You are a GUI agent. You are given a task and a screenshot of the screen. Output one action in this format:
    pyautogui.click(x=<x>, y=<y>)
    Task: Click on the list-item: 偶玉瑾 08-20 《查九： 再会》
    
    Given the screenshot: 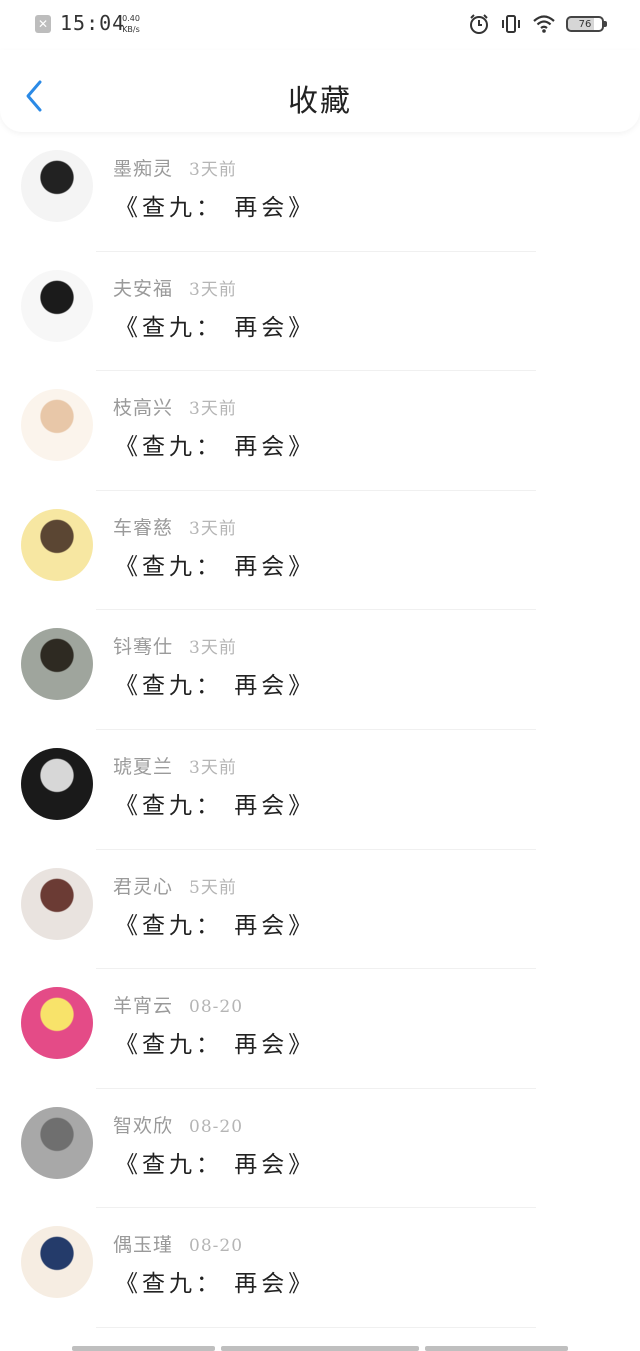 What is the action you would take?
    pyautogui.click(x=320, y=1268)
    